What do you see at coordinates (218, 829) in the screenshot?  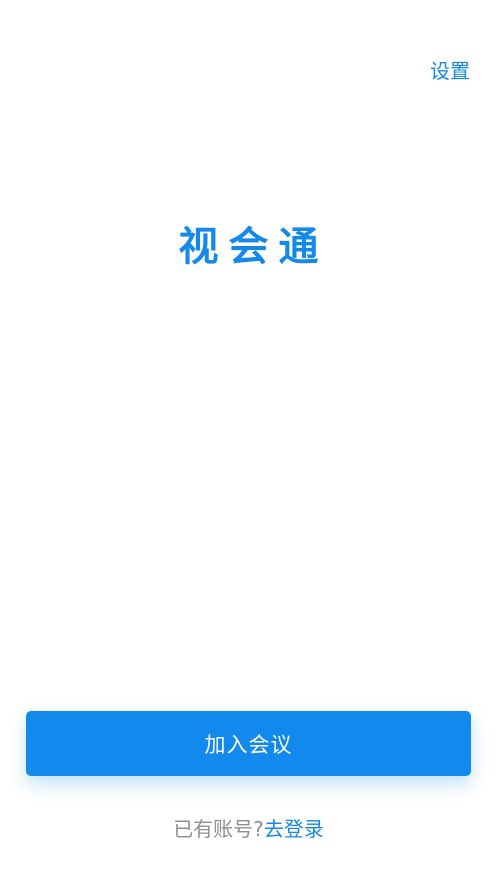 I see `has-account-prompt: 已有账号?` at bounding box center [218, 829].